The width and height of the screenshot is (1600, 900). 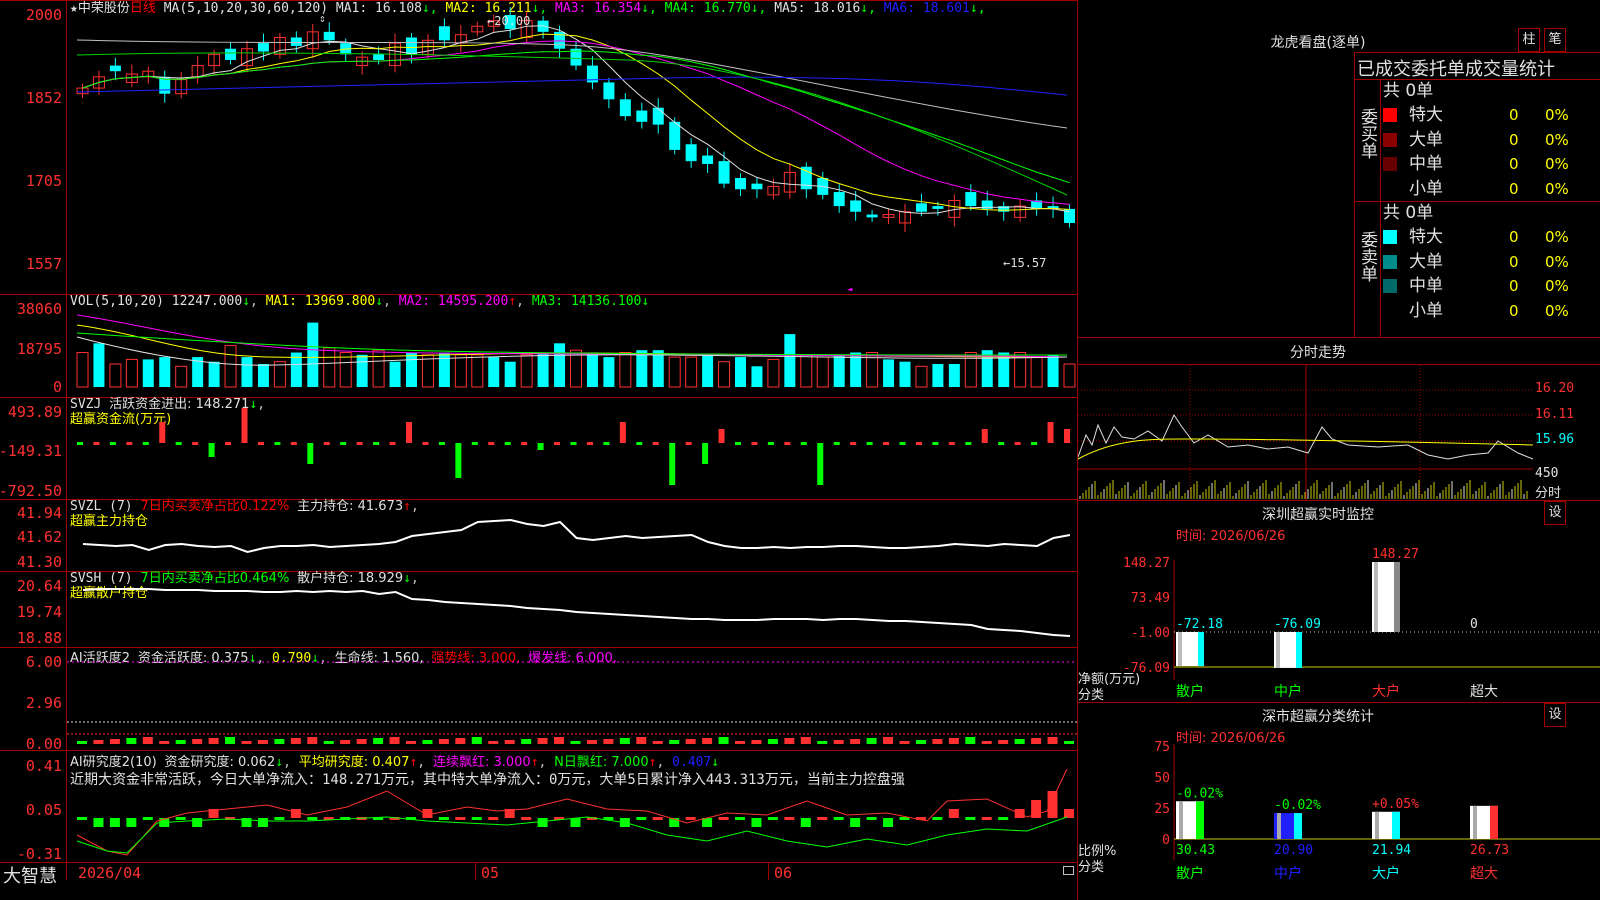 What do you see at coordinates (1190, 691) in the screenshot?
I see `monitor-category: 散户` at bounding box center [1190, 691].